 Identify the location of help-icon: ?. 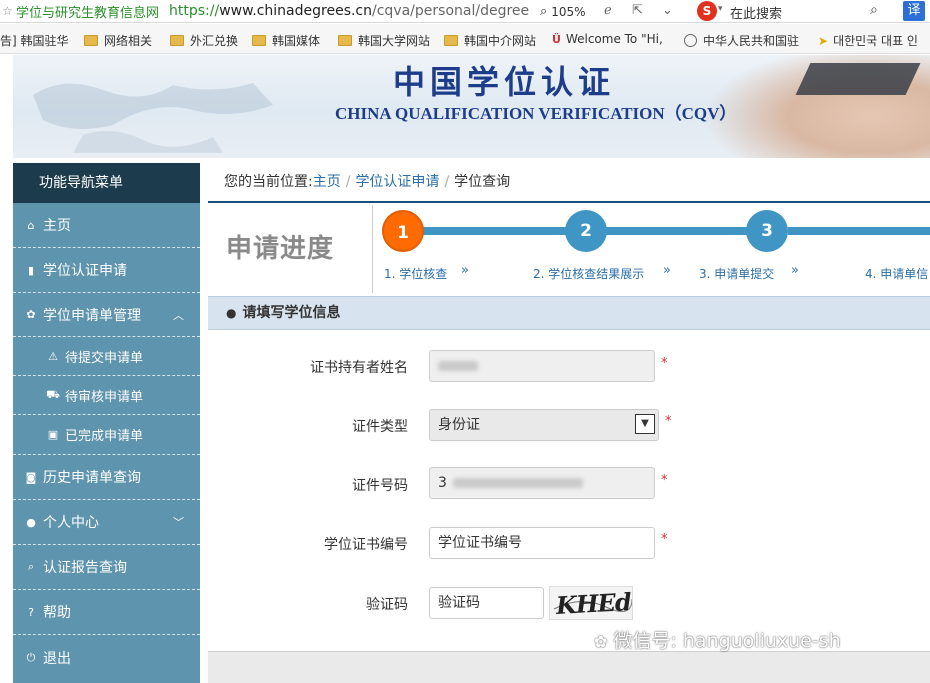
(31, 612).